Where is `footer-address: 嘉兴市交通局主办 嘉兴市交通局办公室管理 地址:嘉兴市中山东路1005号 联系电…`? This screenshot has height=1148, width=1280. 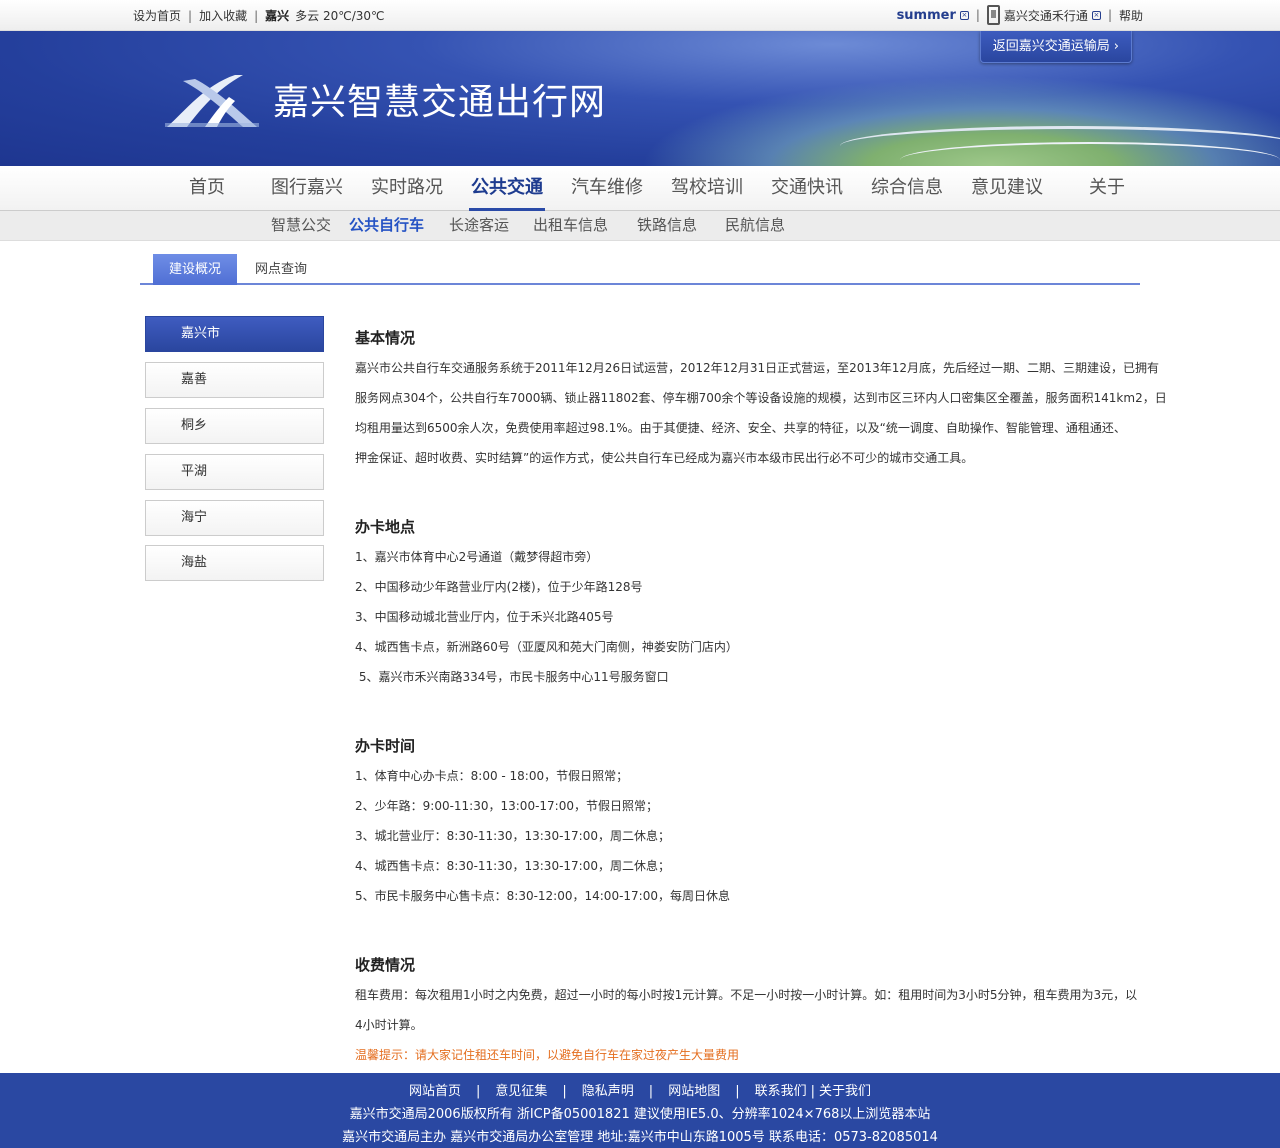 footer-address: 嘉兴市交通局主办 嘉兴市交通局办公室管理 地址:嘉兴市中山东路1005号 联系电… is located at coordinates (640, 1137).